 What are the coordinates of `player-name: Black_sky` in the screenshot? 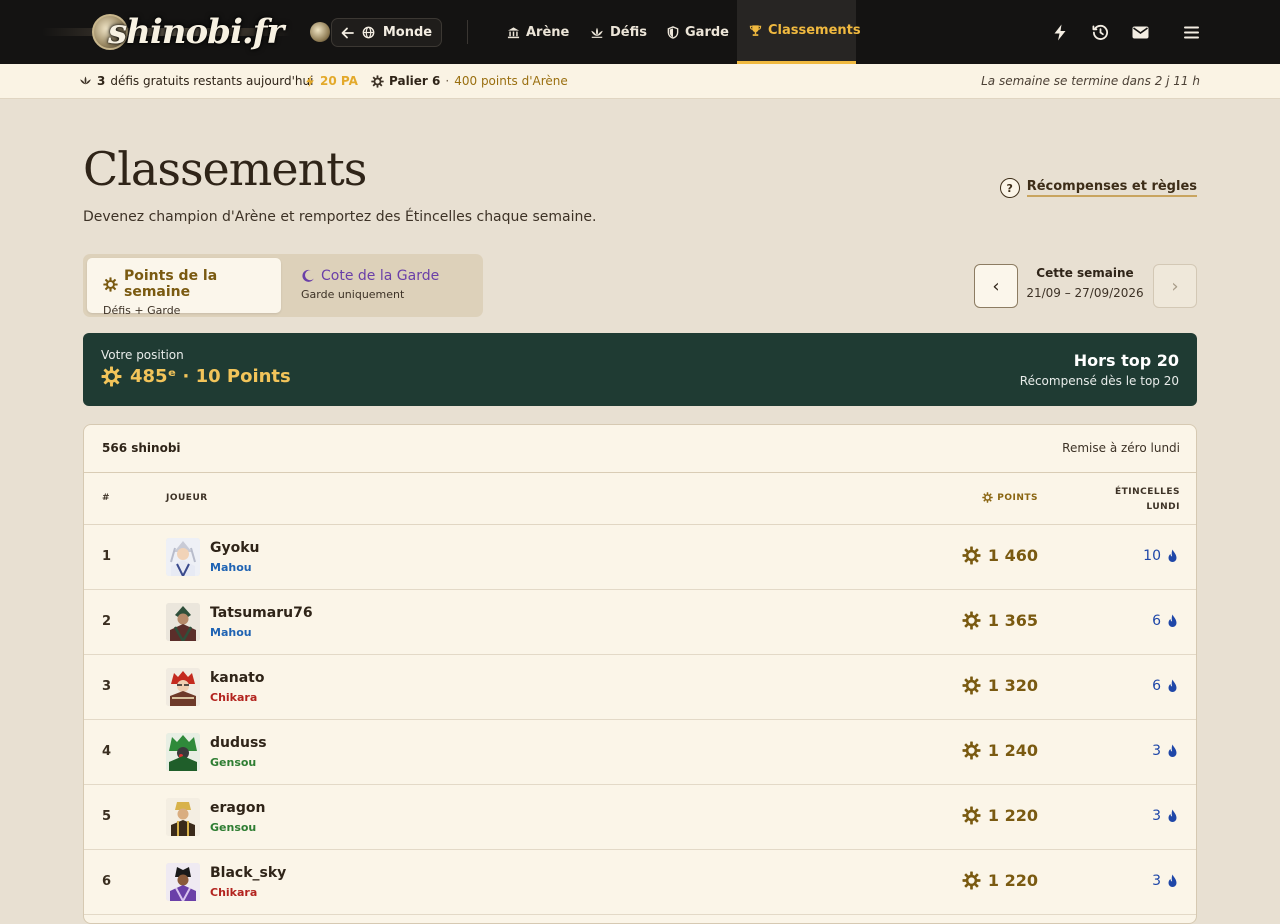 It's located at (248, 873).